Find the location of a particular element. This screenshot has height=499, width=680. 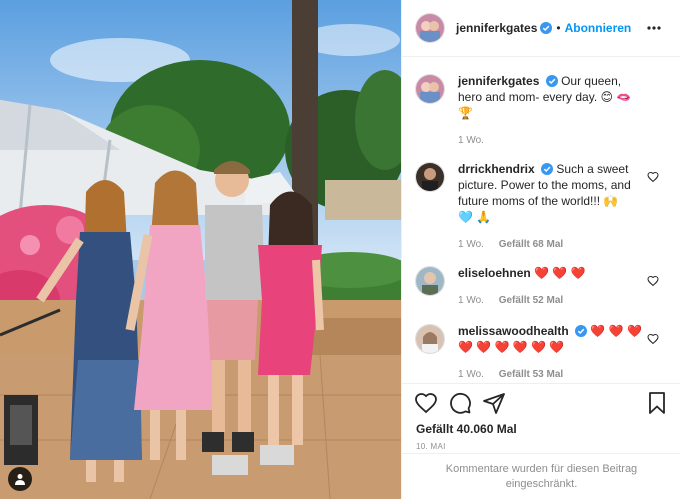

share-icon is located at coordinates (494, 403).